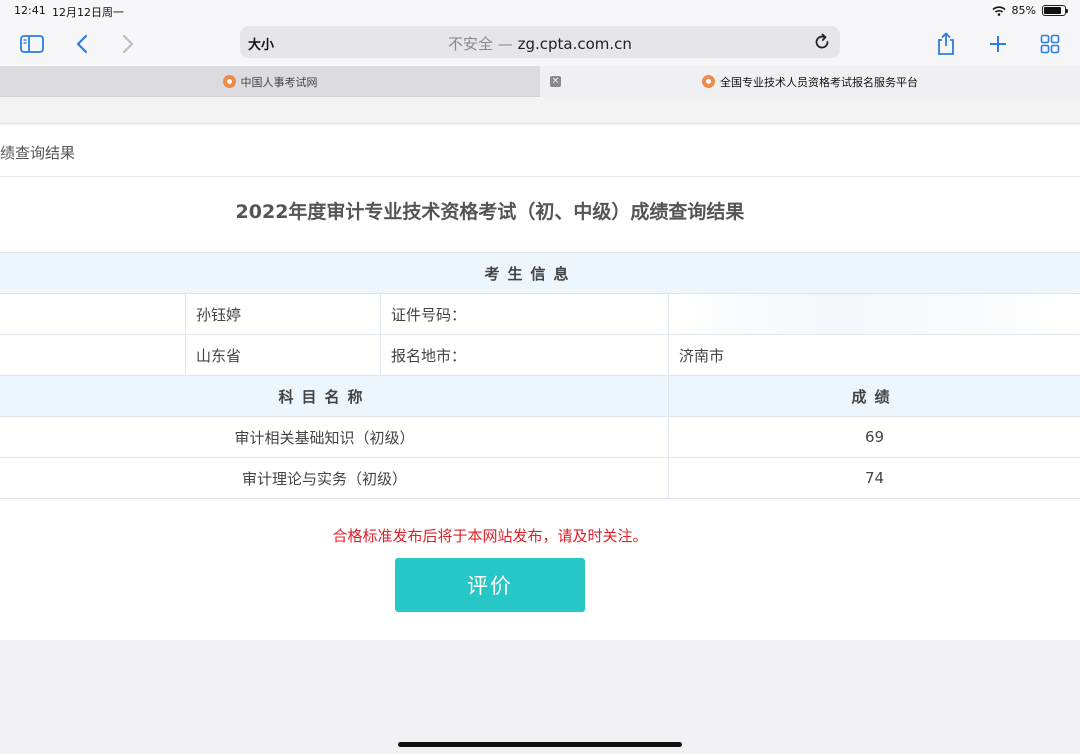  Describe the element at coordinates (524, 355) in the screenshot. I see `city-label: 报名地市：` at that location.